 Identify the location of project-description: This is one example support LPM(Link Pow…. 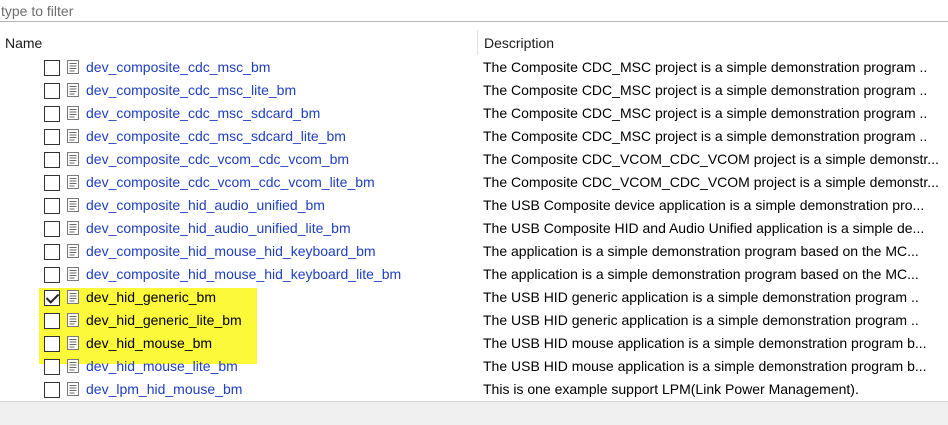
(671, 389).